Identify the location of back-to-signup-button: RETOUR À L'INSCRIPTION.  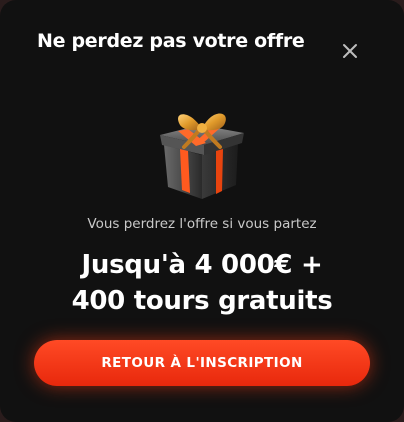
(202, 363).